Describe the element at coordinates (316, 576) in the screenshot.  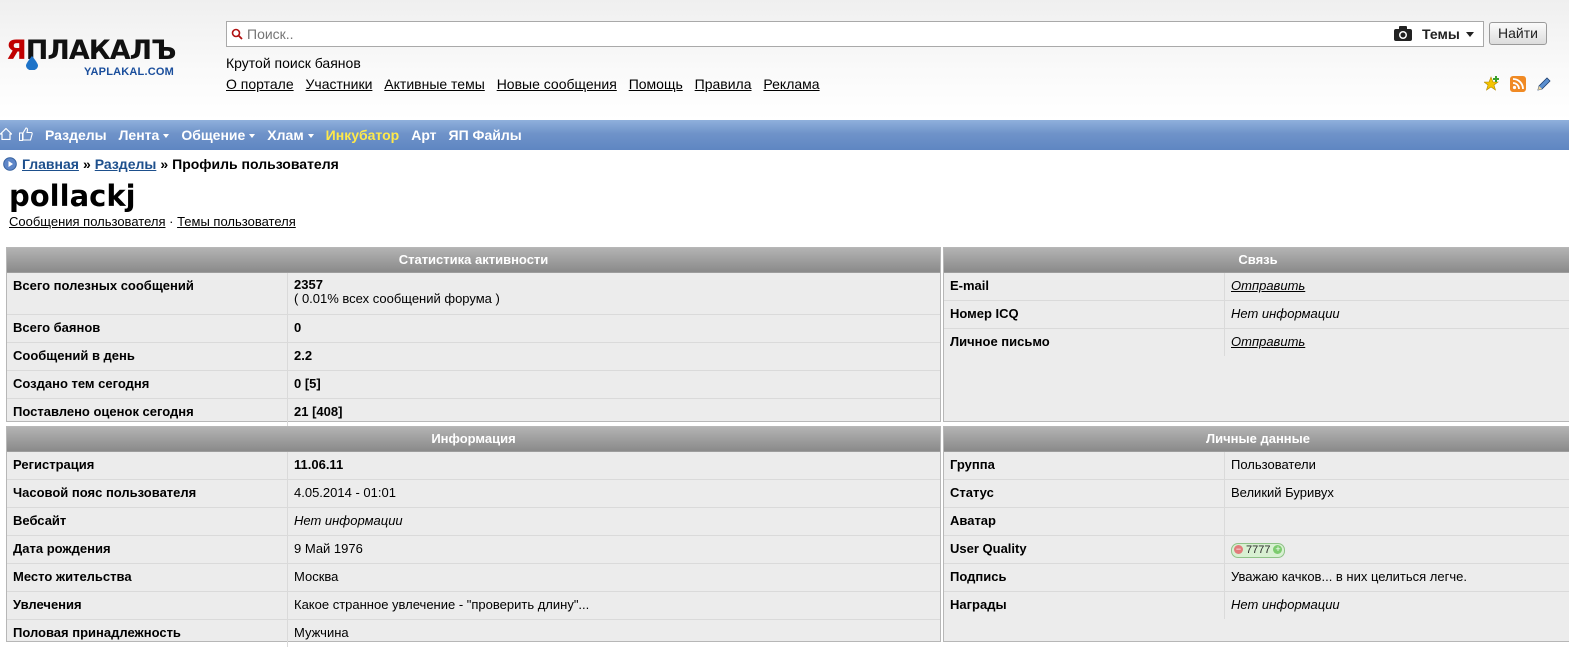
I see `row-value: Москва` at that location.